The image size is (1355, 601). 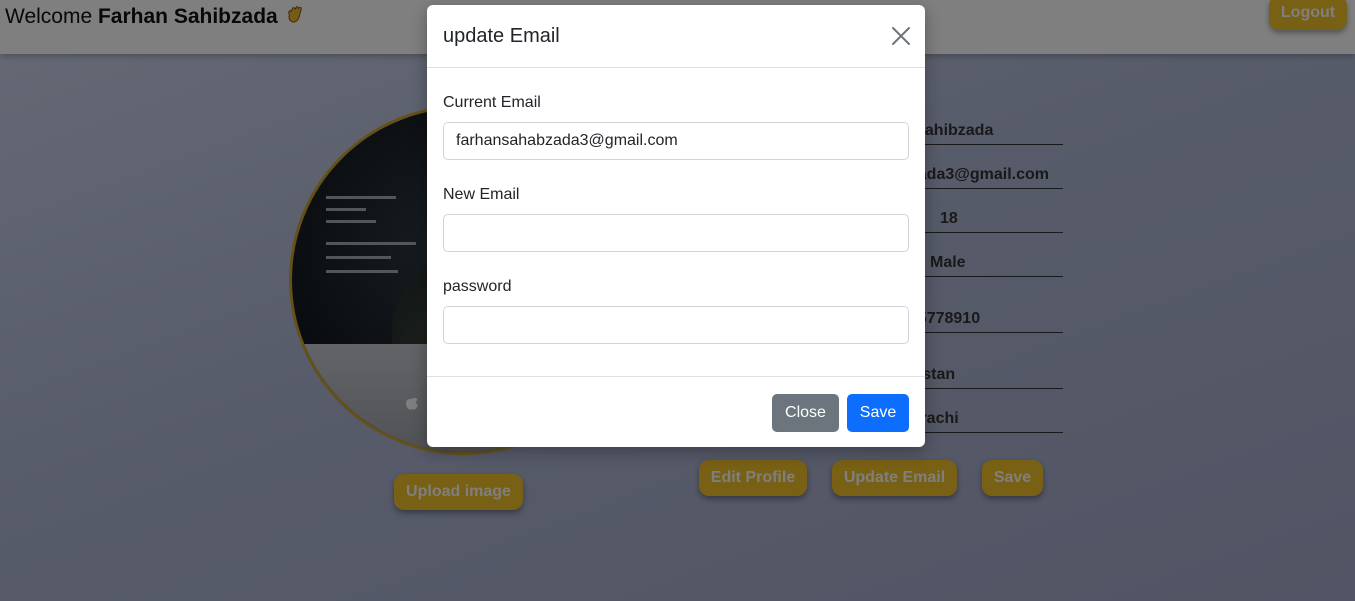 I want to click on modal-header: update Email, so click(x=676, y=36).